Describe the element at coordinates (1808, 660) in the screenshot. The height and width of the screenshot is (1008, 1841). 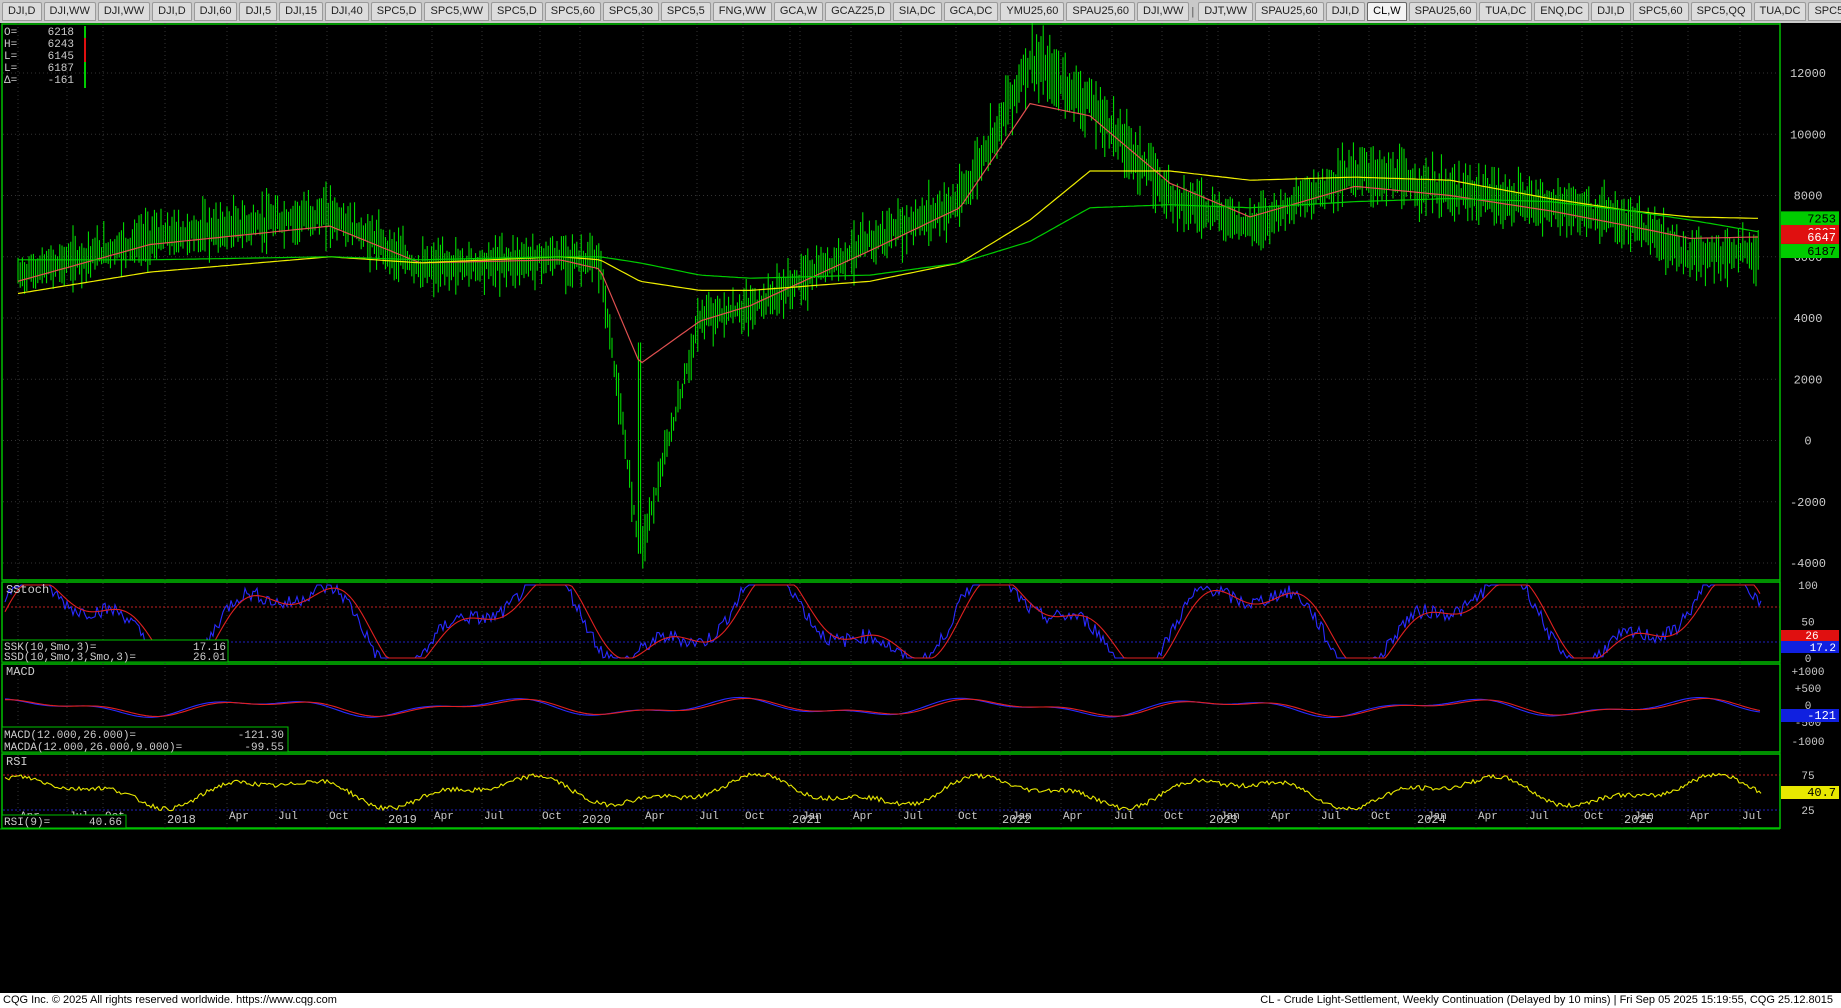
I see `sstoch-axis-label: 0` at that location.